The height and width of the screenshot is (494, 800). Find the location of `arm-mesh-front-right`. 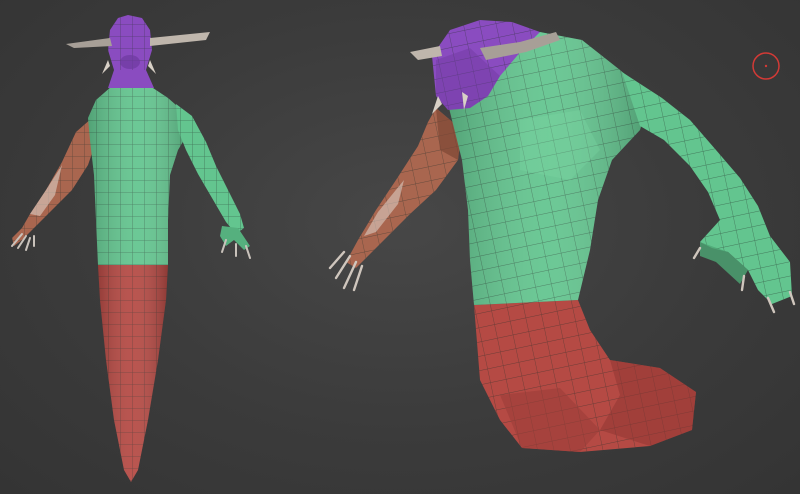

arm-mesh-front-right is located at coordinates (213, 177).